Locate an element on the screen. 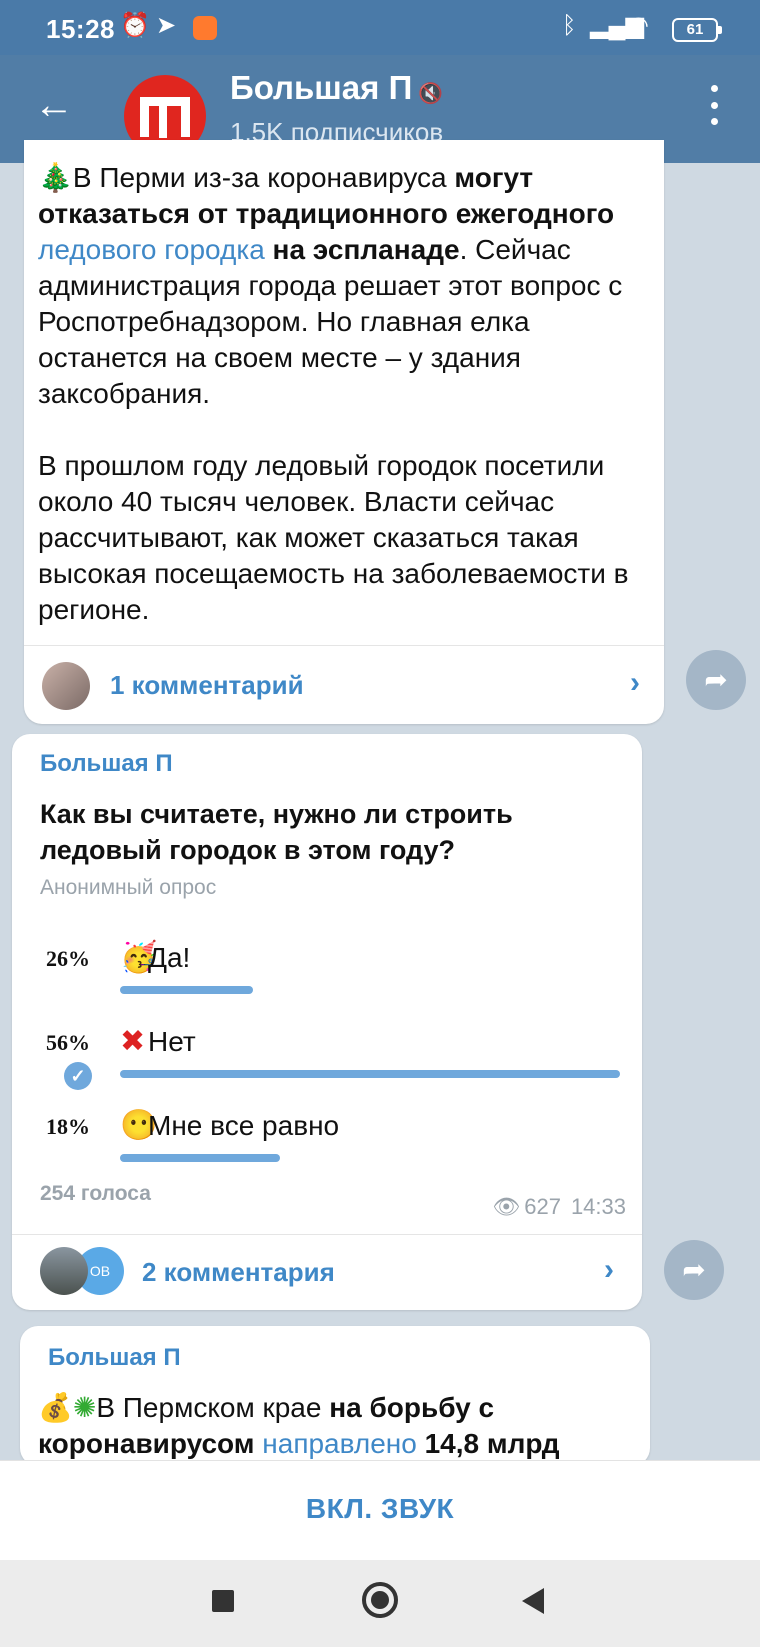 This screenshot has height=1647, width=760. alarm-icon: ⏰ is located at coordinates (135, 25).